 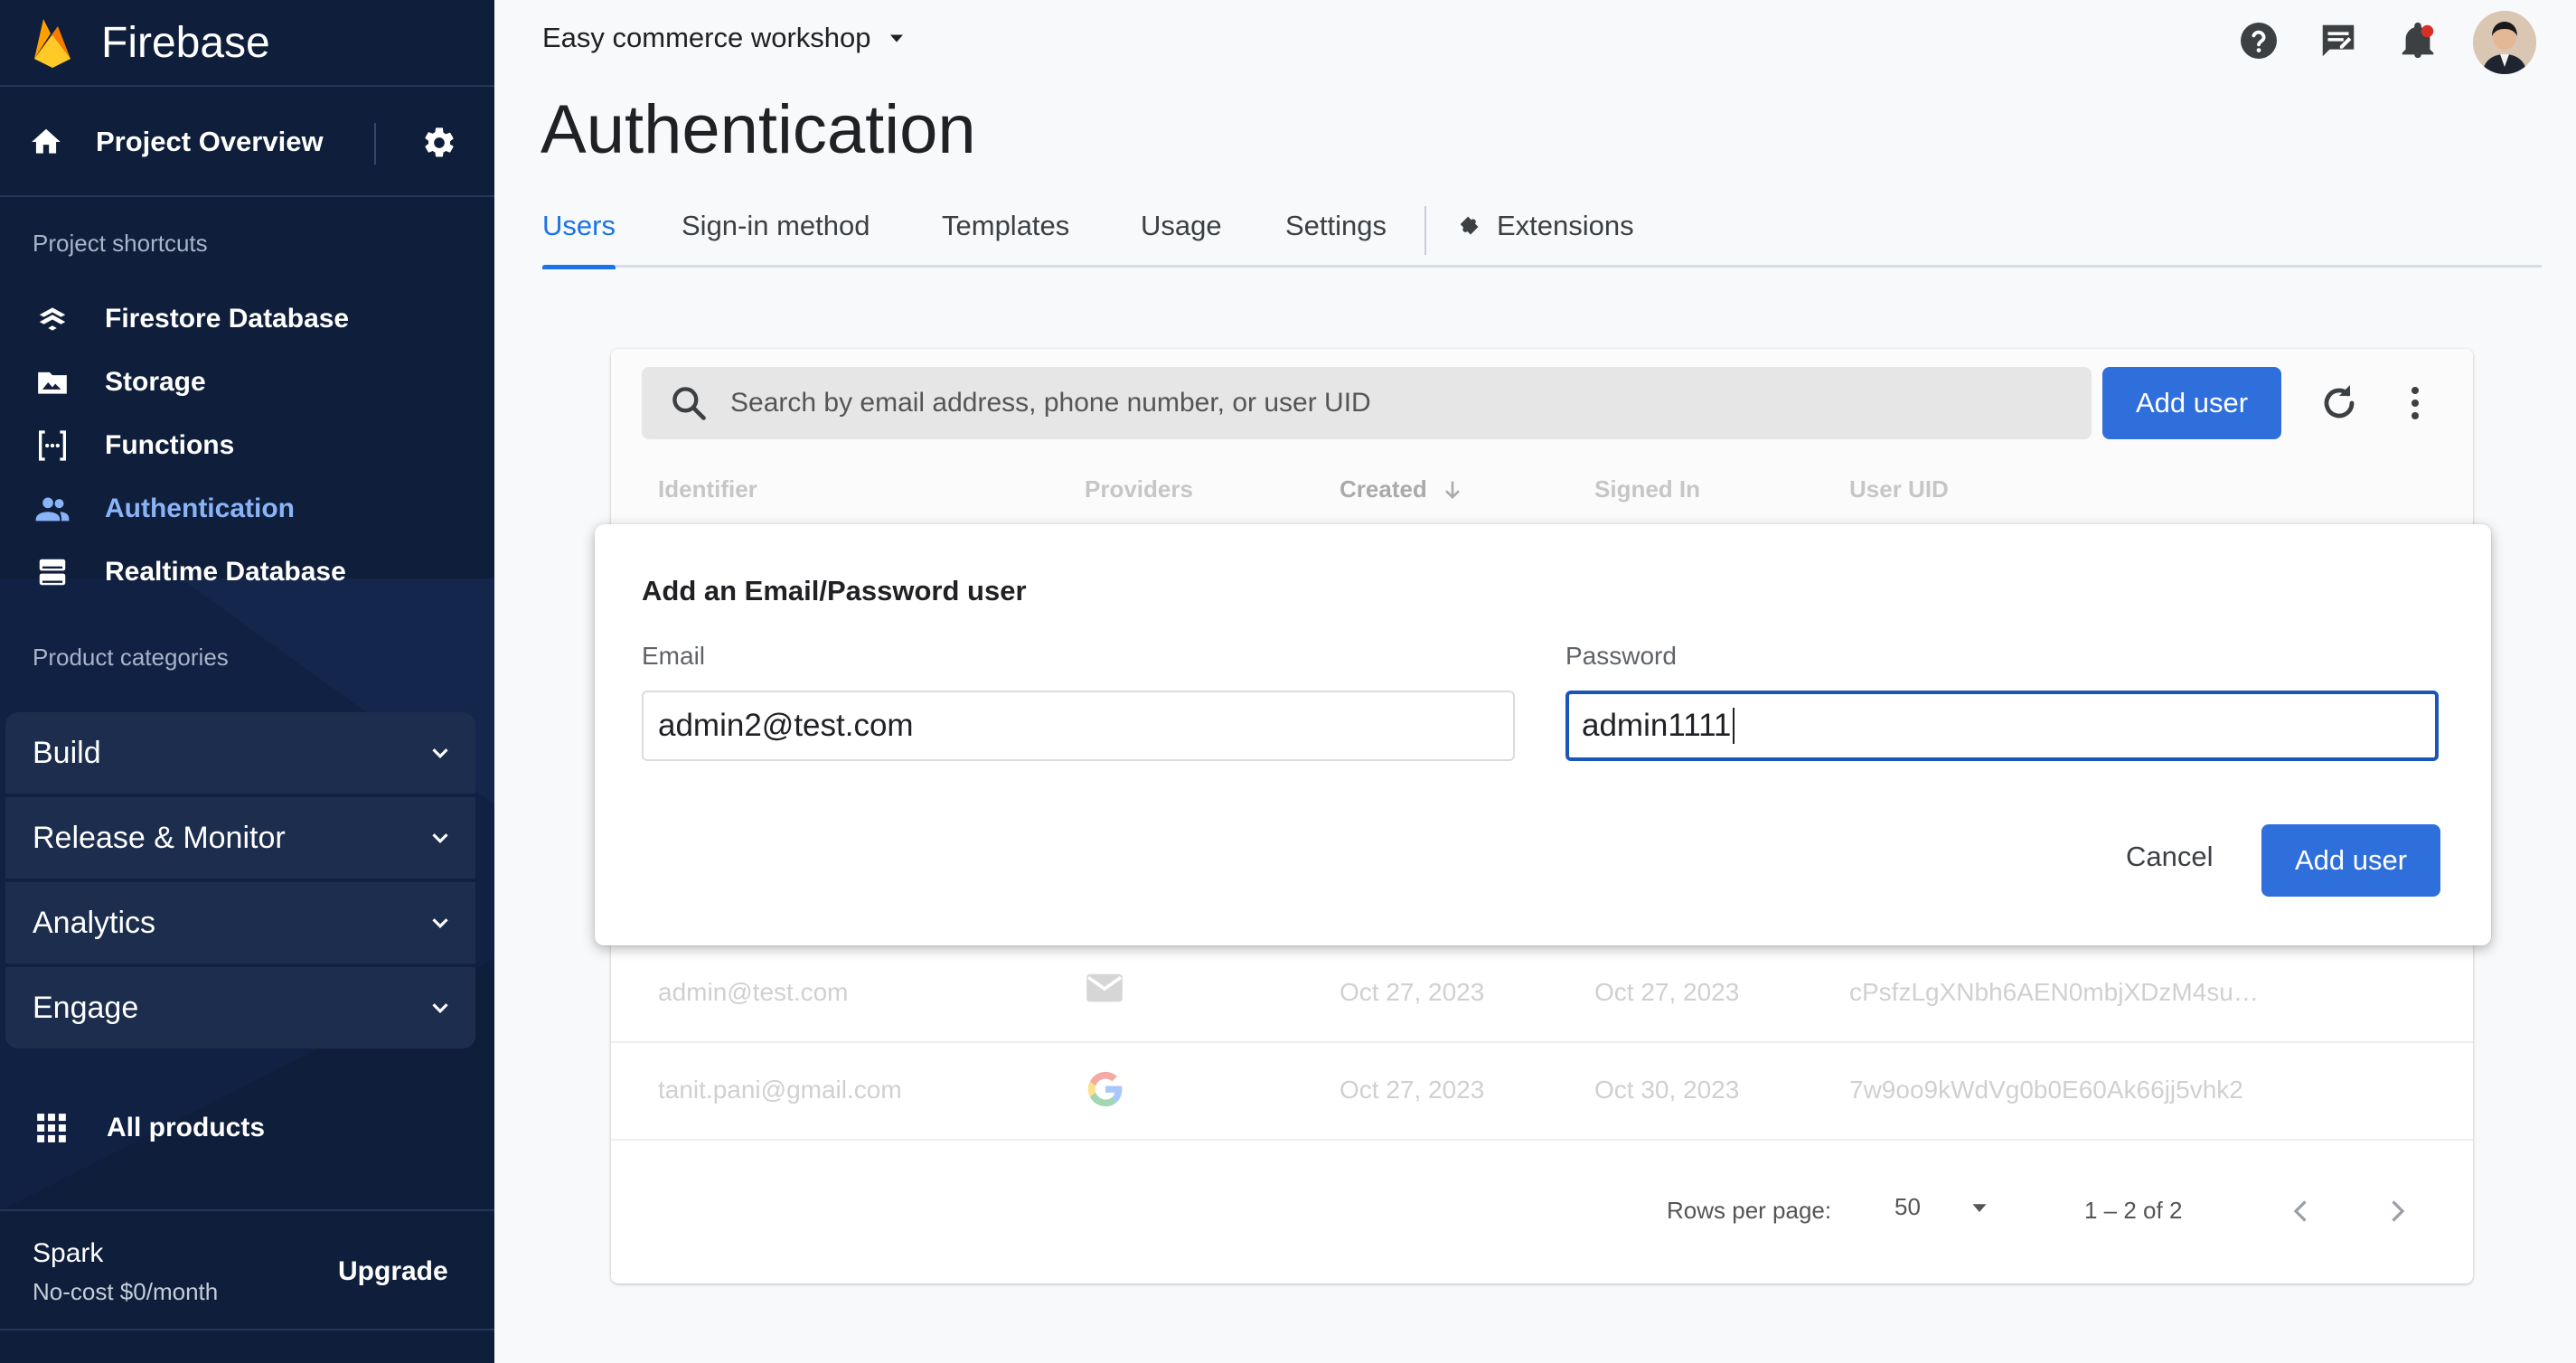 I want to click on home-icon, so click(x=46, y=141).